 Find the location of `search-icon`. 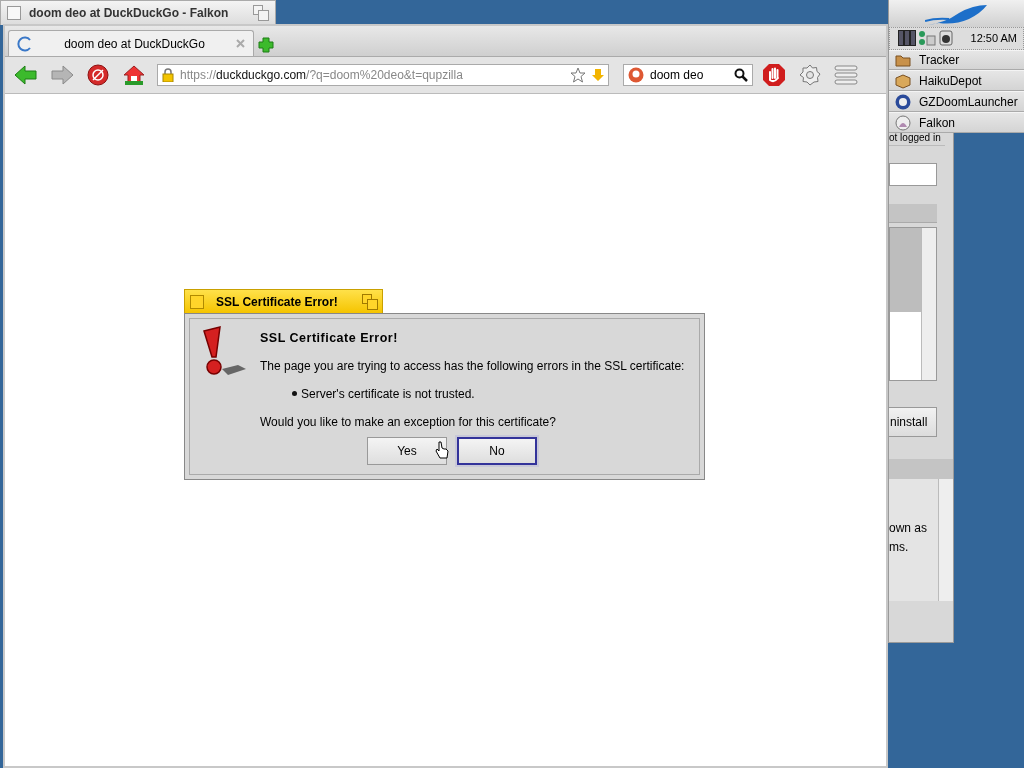

search-icon is located at coordinates (741, 75).